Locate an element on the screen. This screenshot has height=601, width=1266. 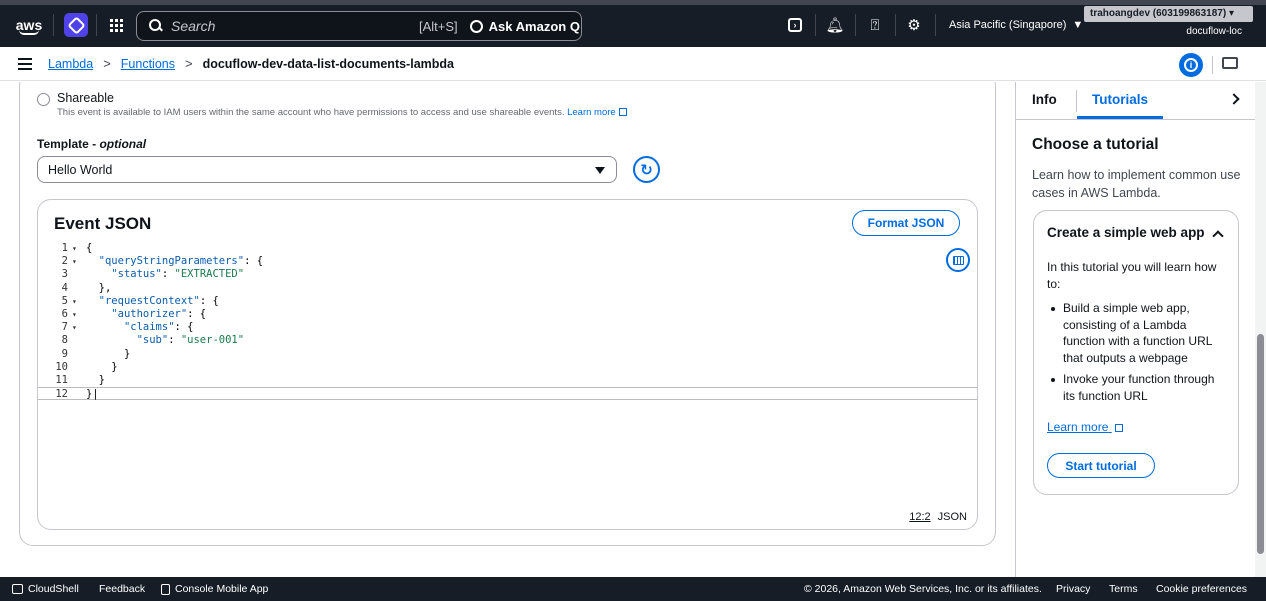
aws-logo: aws is located at coordinates (29, 26).